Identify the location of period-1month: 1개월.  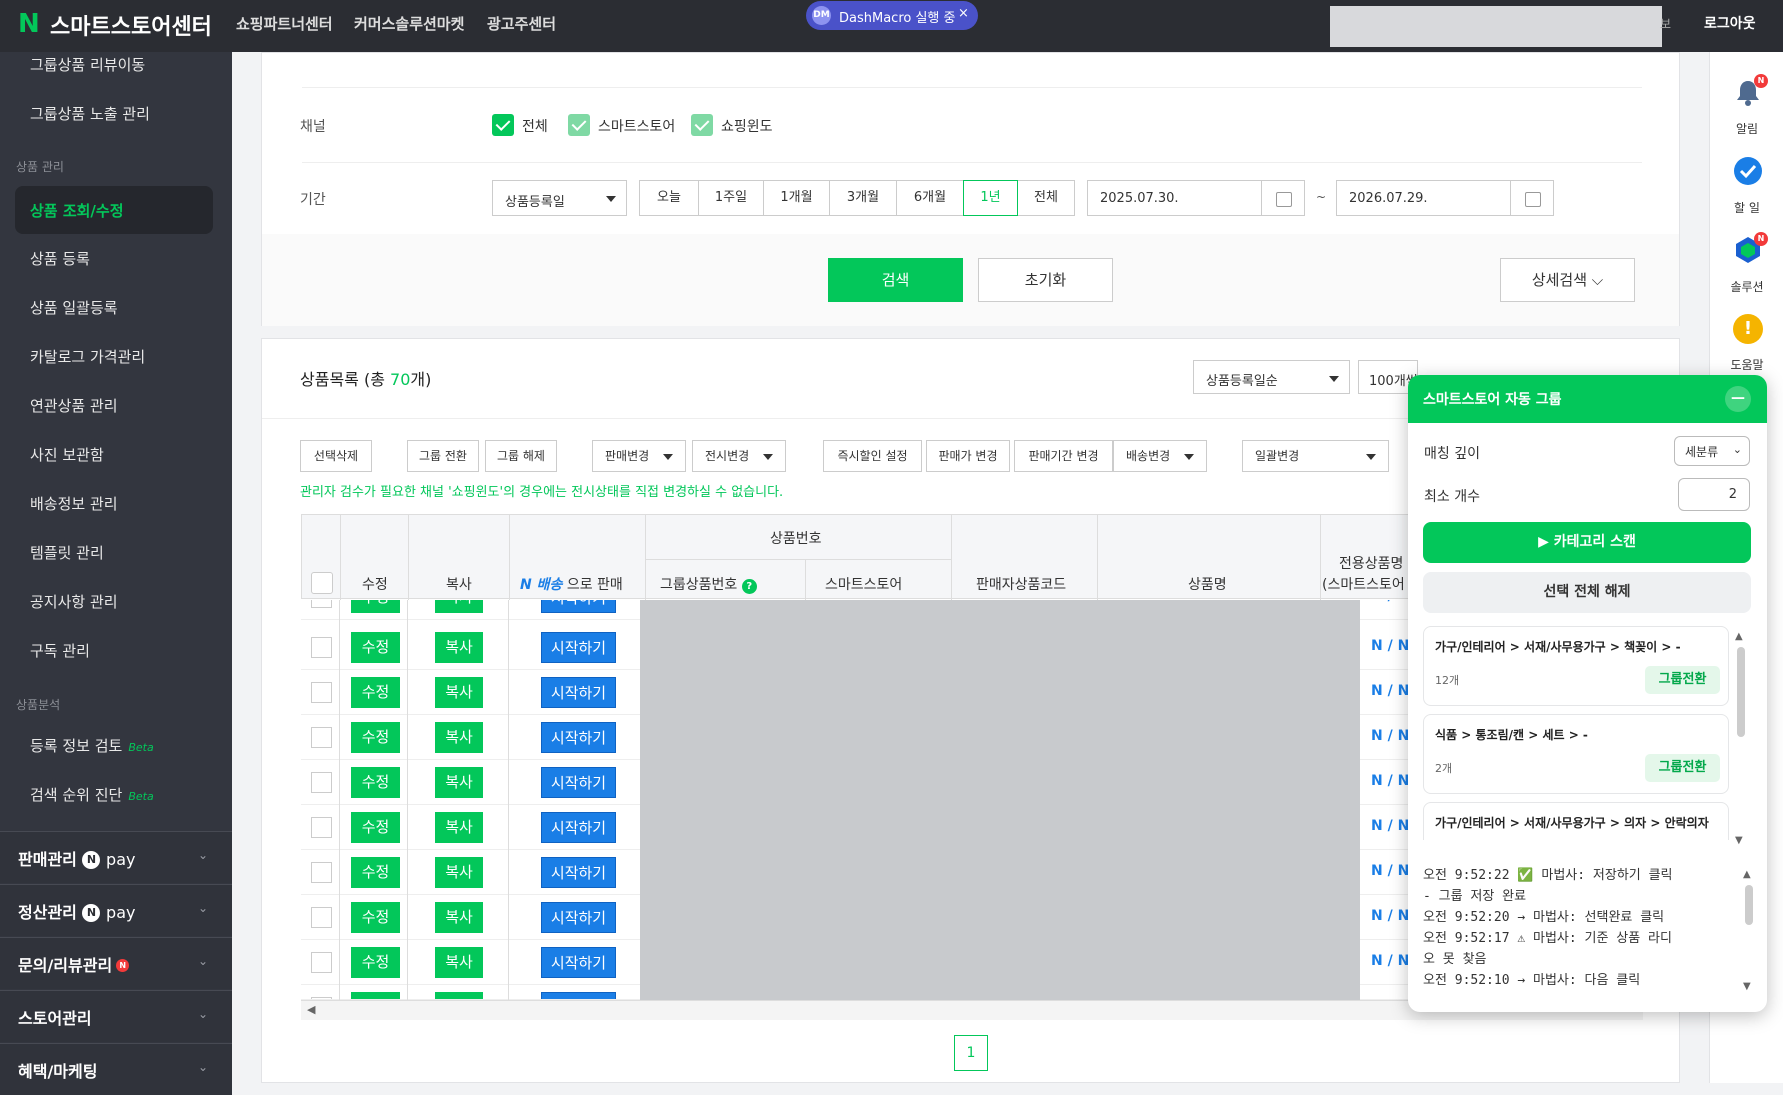
(796, 198).